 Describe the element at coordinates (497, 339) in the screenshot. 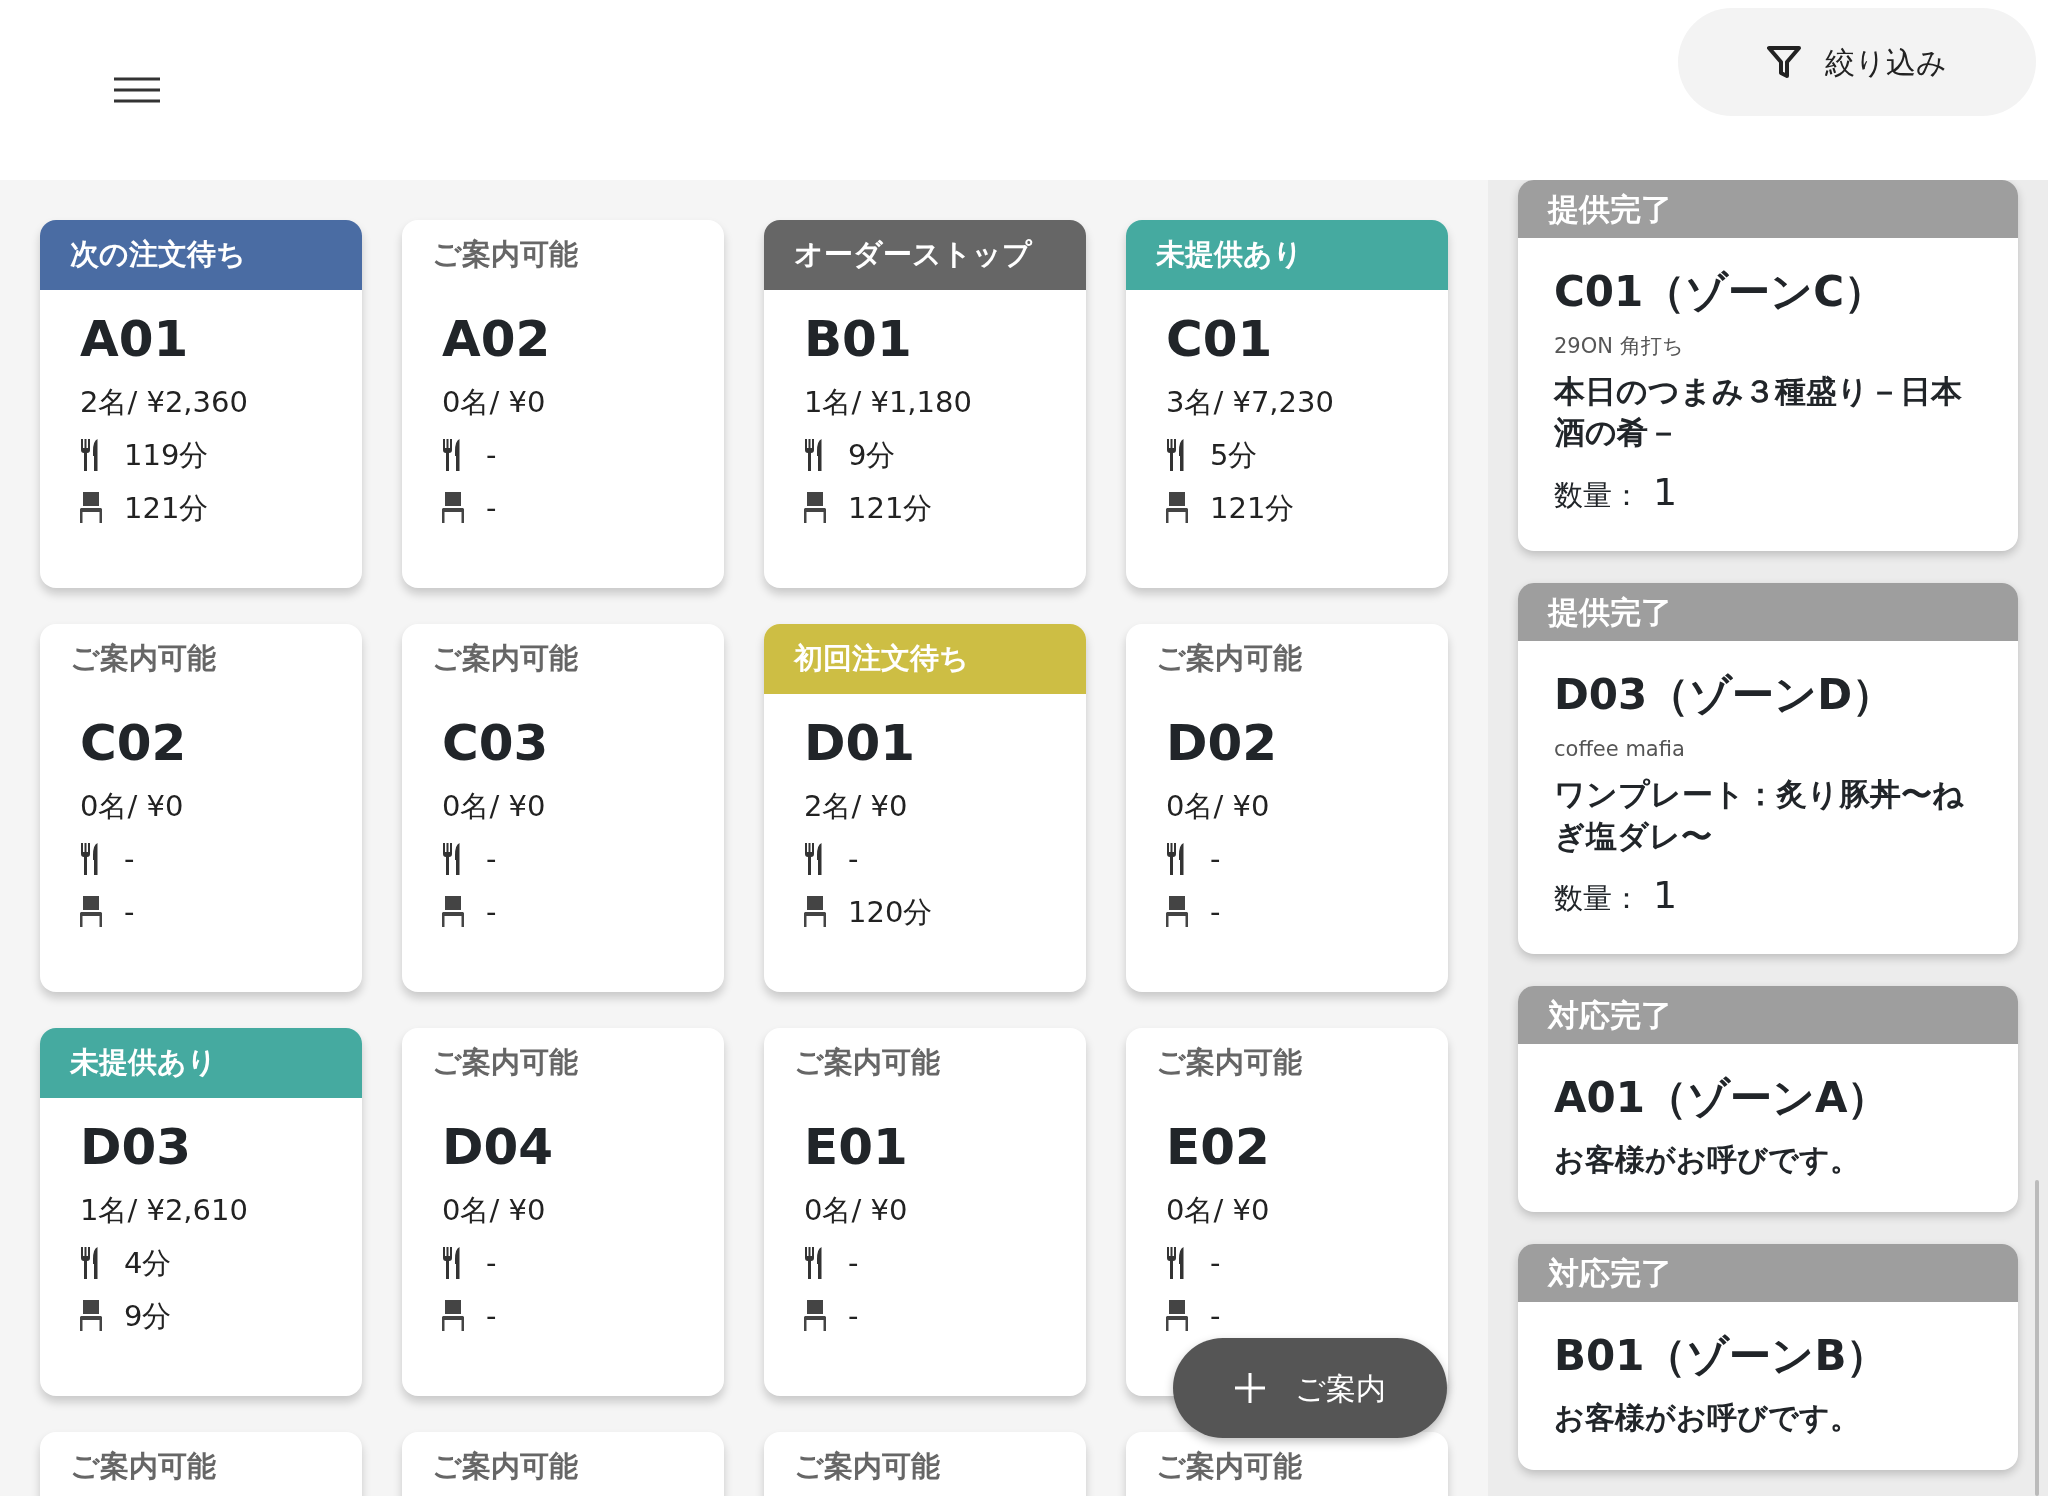

I see `table-name: A02` at that location.